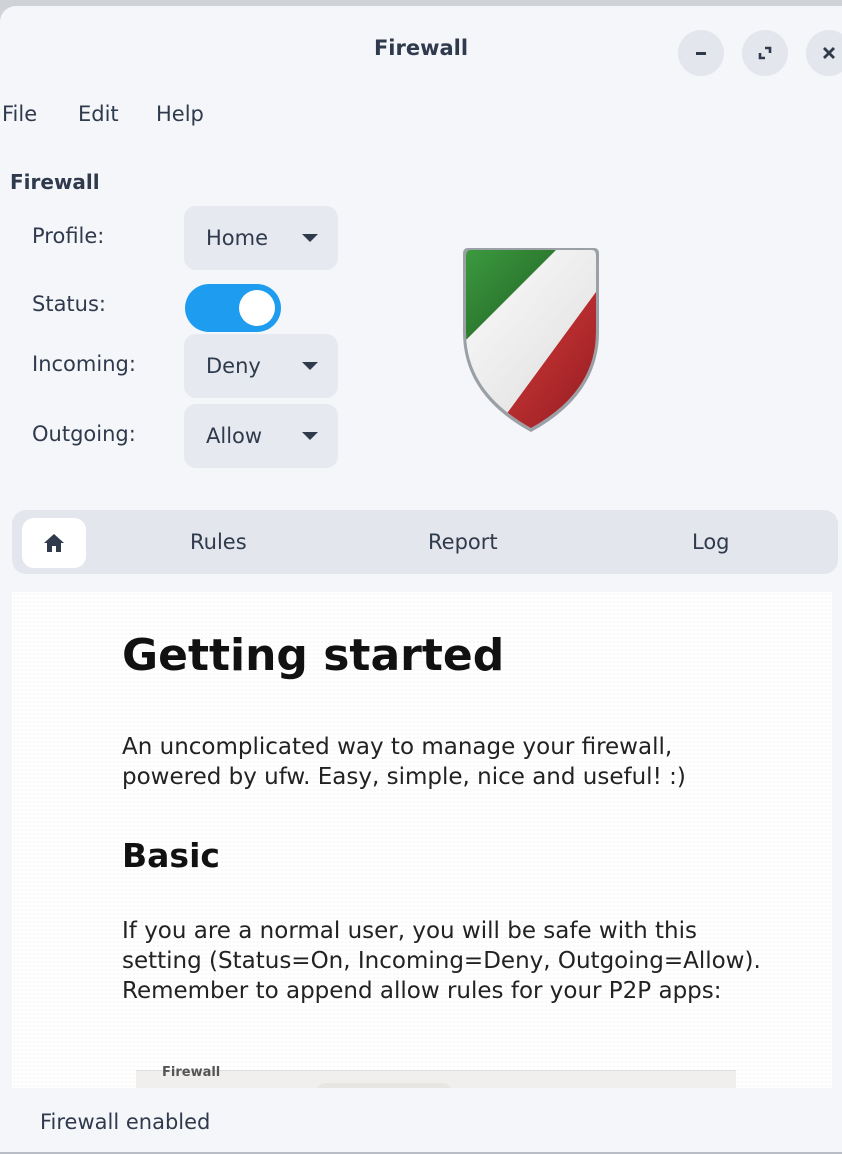 Image resolution: width=842 pixels, height=1154 pixels. I want to click on outgoing-dropdown: Allow, so click(261, 436).